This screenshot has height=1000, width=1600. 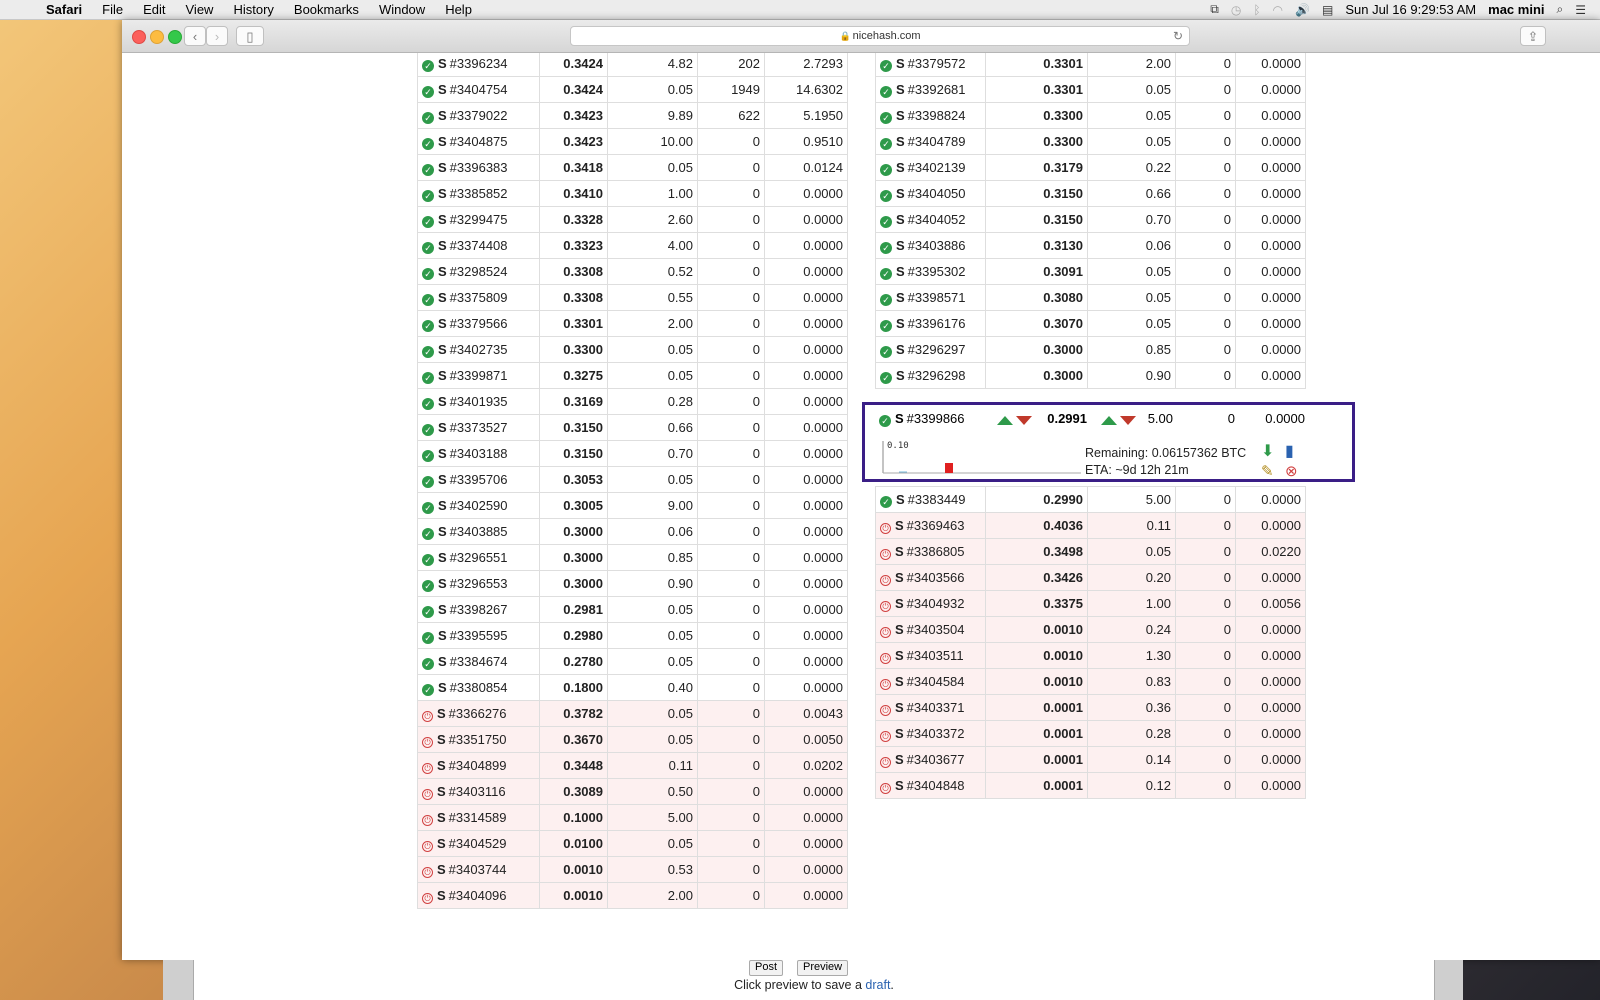 What do you see at coordinates (930, 193) in the screenshot?
I see `order-id-cell: ✓ S #3404050` at bounding box center [930, 193].